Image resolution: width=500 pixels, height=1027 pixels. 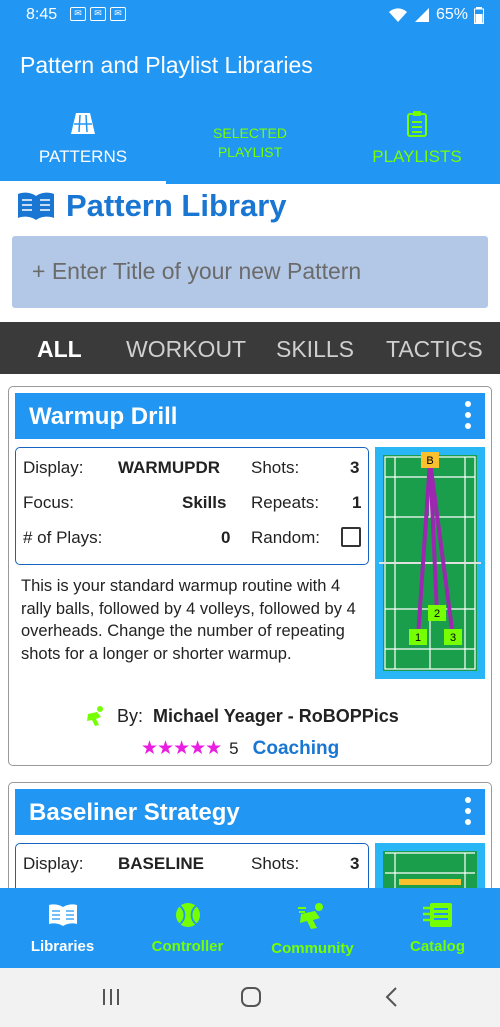 I want to click on repeats-value: 1, so click(x=357, y=502).